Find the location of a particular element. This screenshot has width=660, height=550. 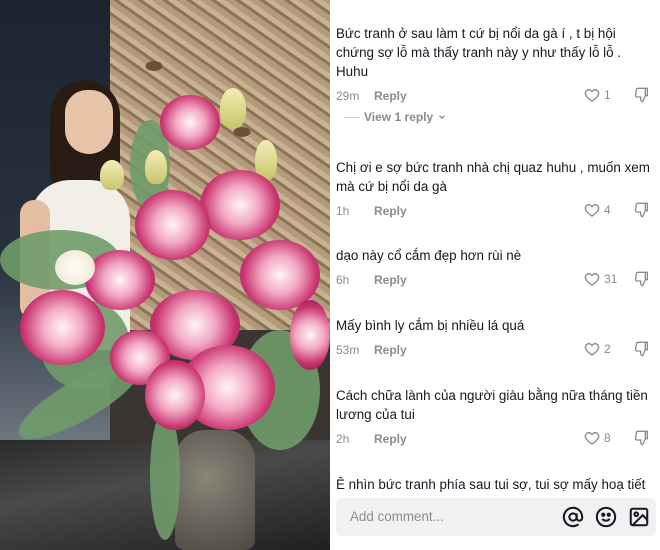

like-count: 1 is located at coordinates (607, 95).